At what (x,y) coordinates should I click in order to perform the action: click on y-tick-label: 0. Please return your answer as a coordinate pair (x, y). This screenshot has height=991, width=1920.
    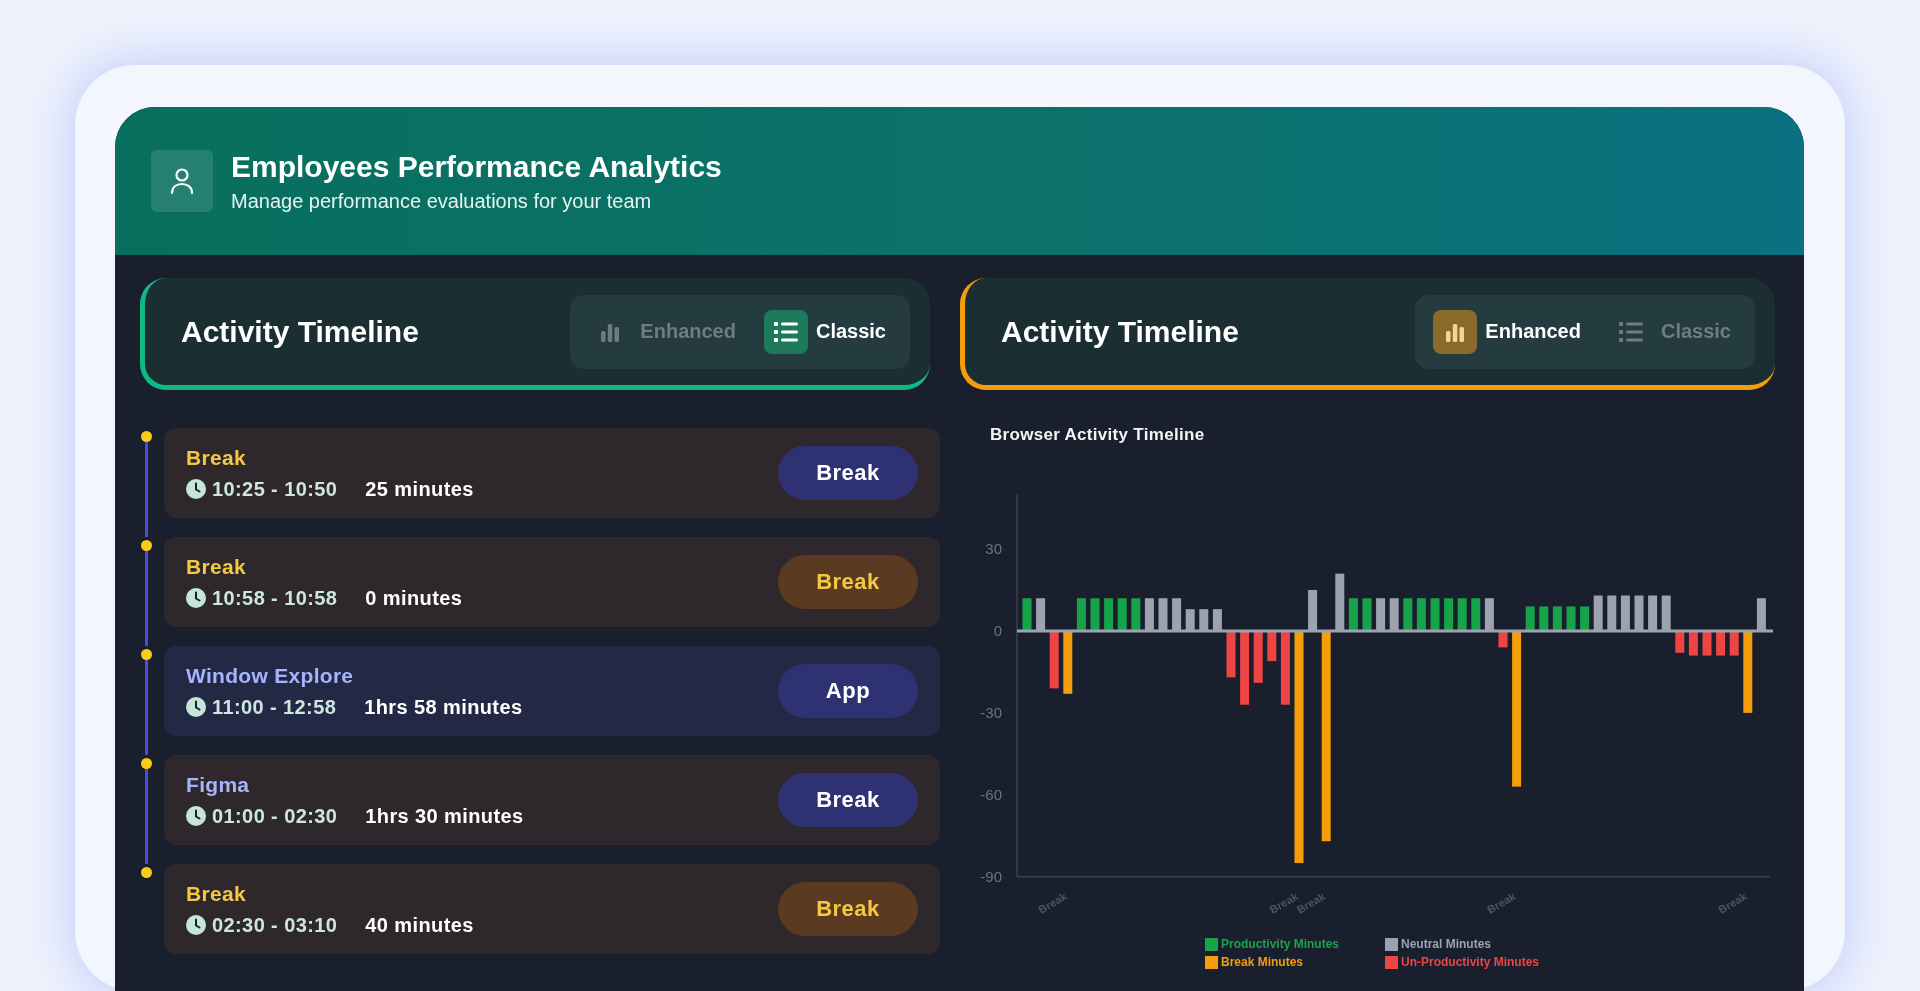
    Looking at the image, I should click on (997, 630).